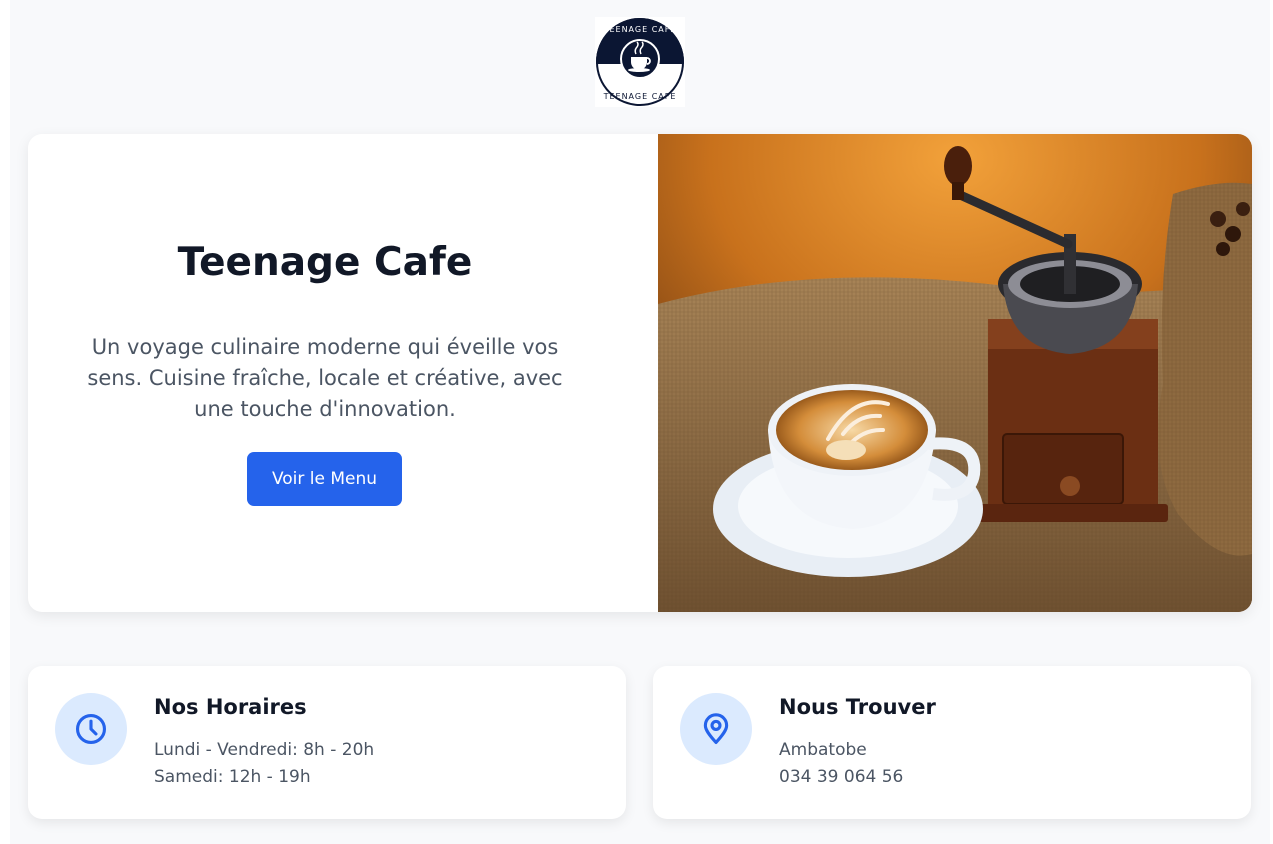 The height and width of the screenshot is (844, 1273). Describe the element at coordinates (952, 742) in the screenshot. I see `location-card: Nous Trouver Ambatobe 034 39 064 56` at that location.